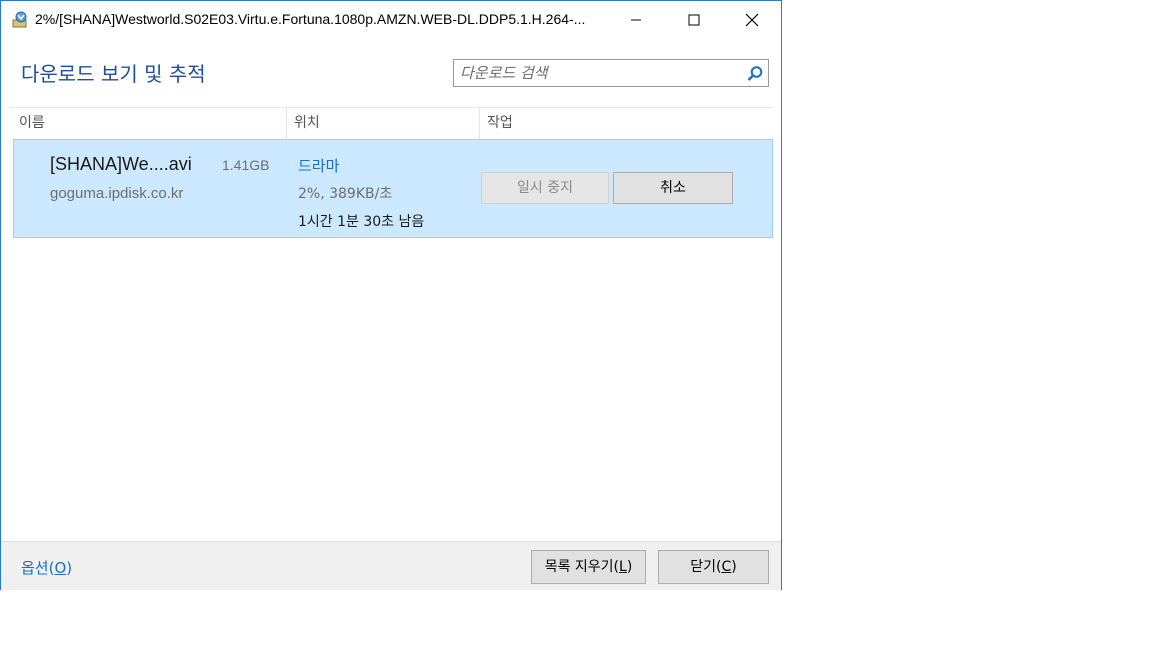 This screenshot has height=648, width=1152. I want to click on maximize-icon, so click(694, 20).